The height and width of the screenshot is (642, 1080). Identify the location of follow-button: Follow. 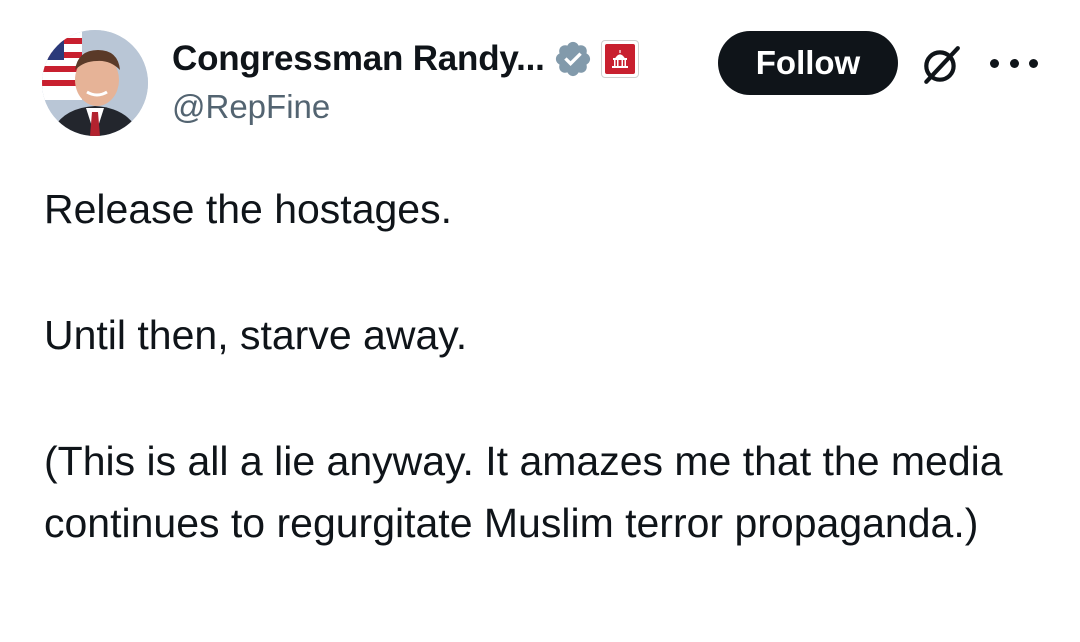
(808, 63).